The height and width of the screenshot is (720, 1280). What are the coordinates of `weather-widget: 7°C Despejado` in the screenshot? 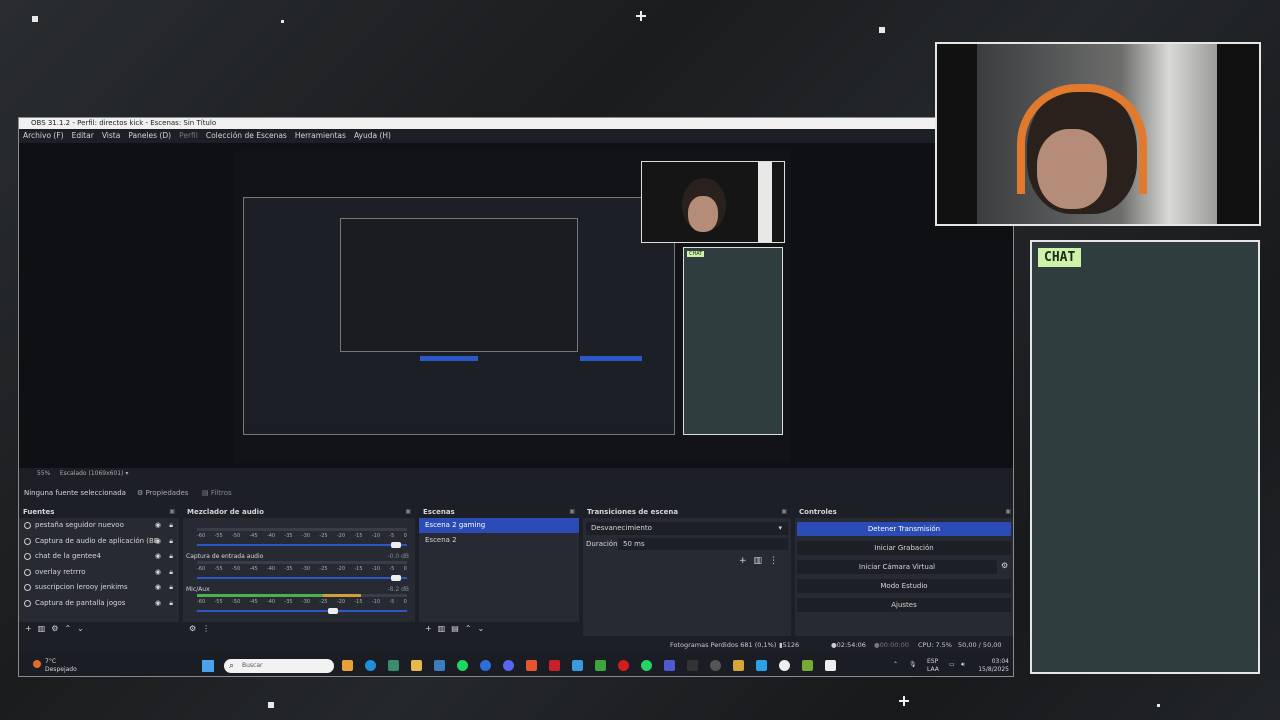 It's located at (61, 666).